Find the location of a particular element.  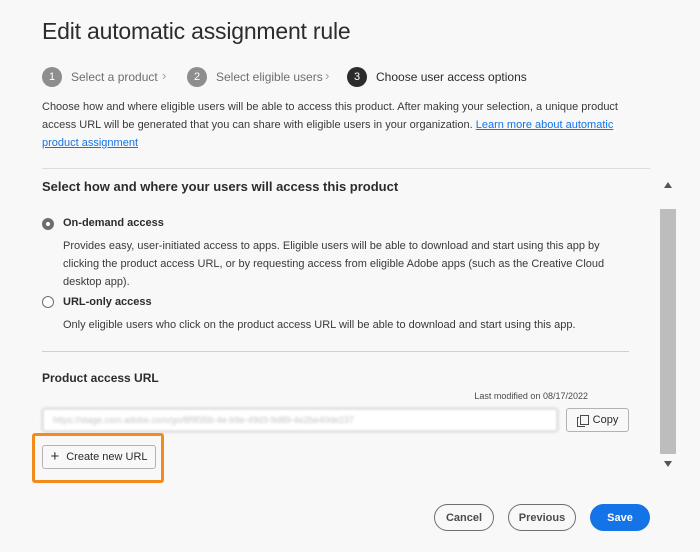

copy-button: Copy is located at coordinates (597, 420).